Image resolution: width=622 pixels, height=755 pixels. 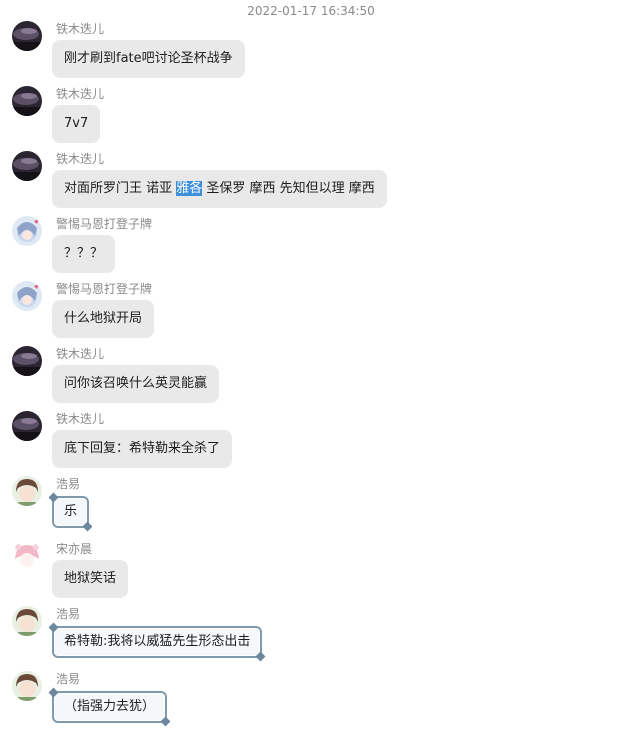 What do you see at coordinates (311, 11) in the screenshot?
I see `chat-timestamp: 2022-01-17 16:34:50` at bounding box center [311, 11].